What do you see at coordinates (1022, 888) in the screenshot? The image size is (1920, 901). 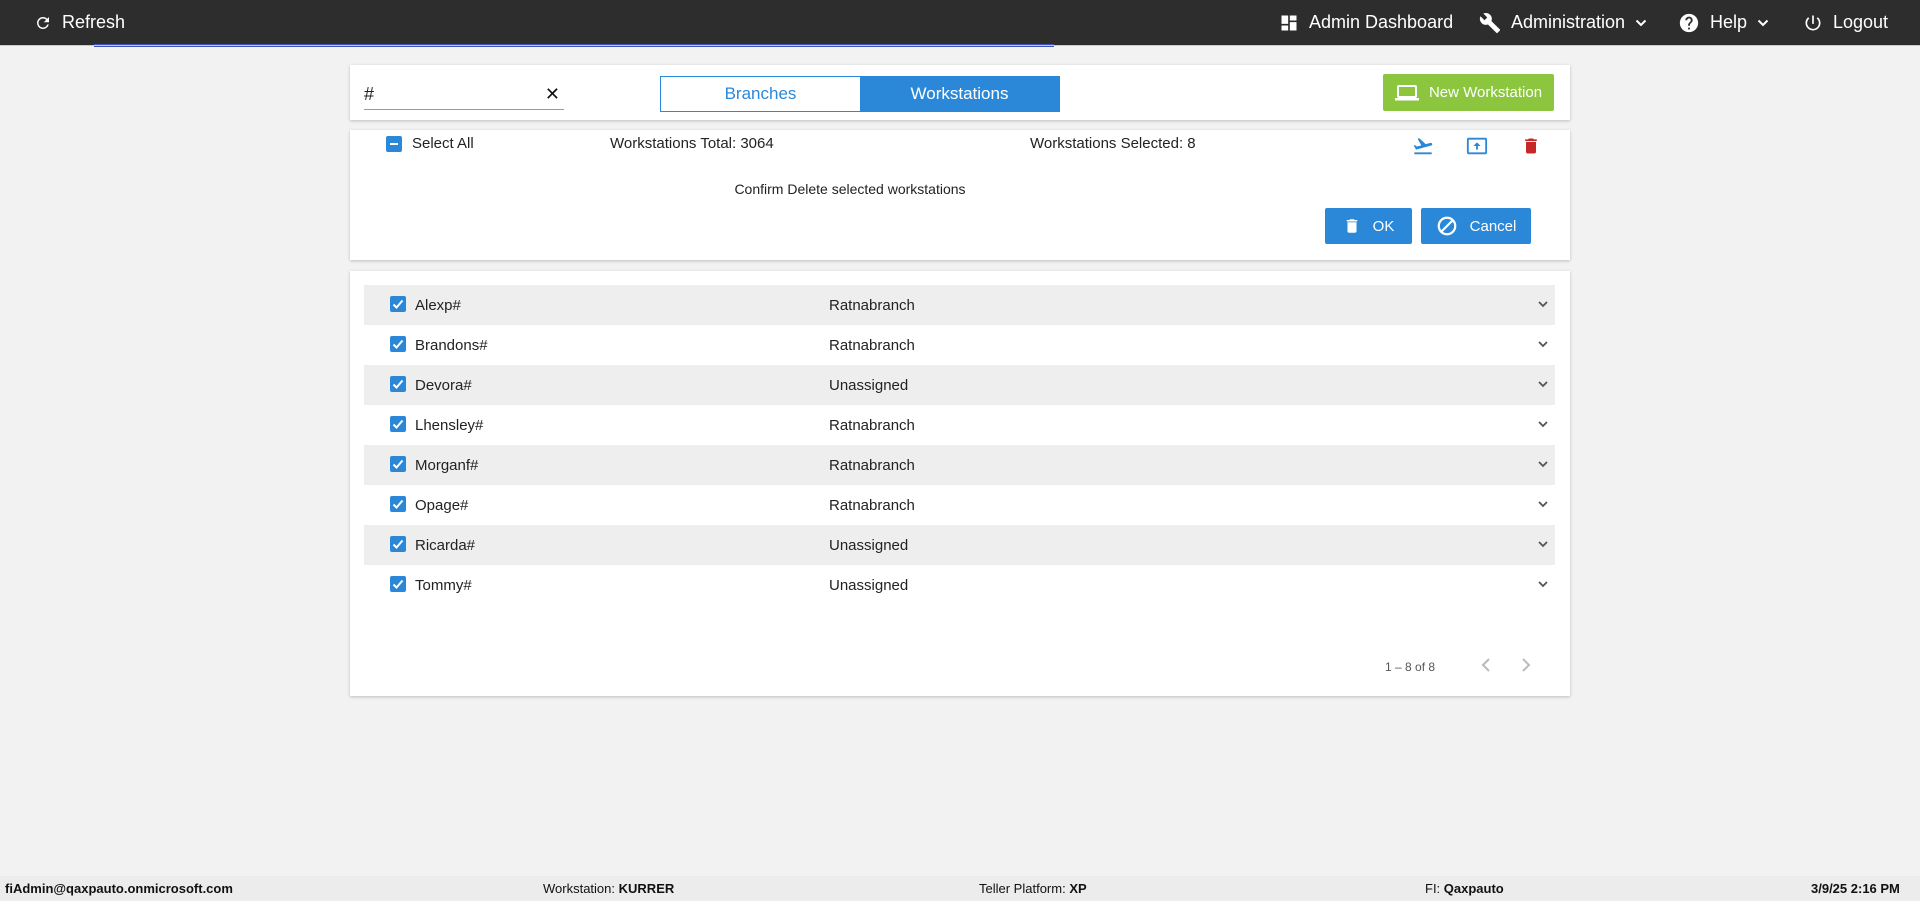 I see `footer-platform-label: Teller Platform:` at bounding box center [1022, 888].